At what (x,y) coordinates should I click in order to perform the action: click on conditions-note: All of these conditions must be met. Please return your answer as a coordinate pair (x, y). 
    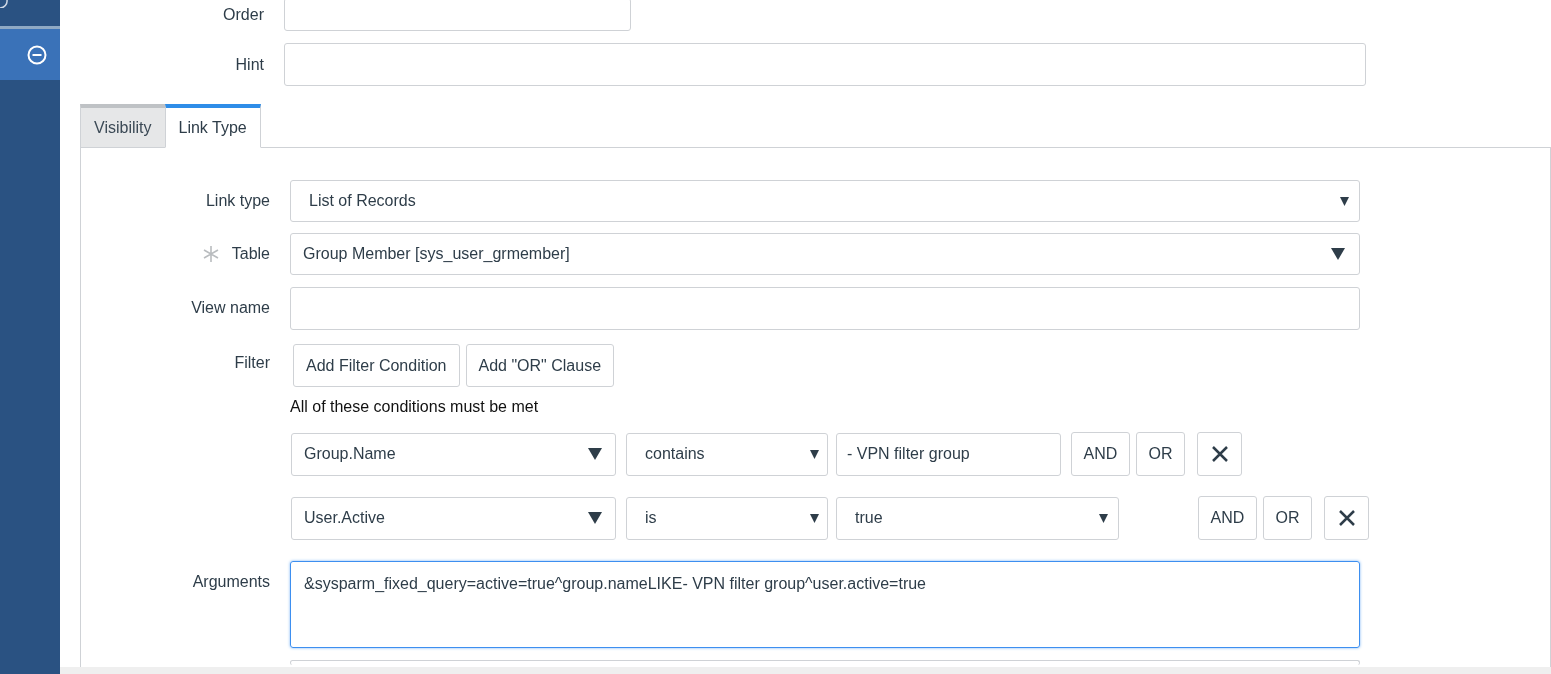
    Looking at the image, I should click on (415, 407).